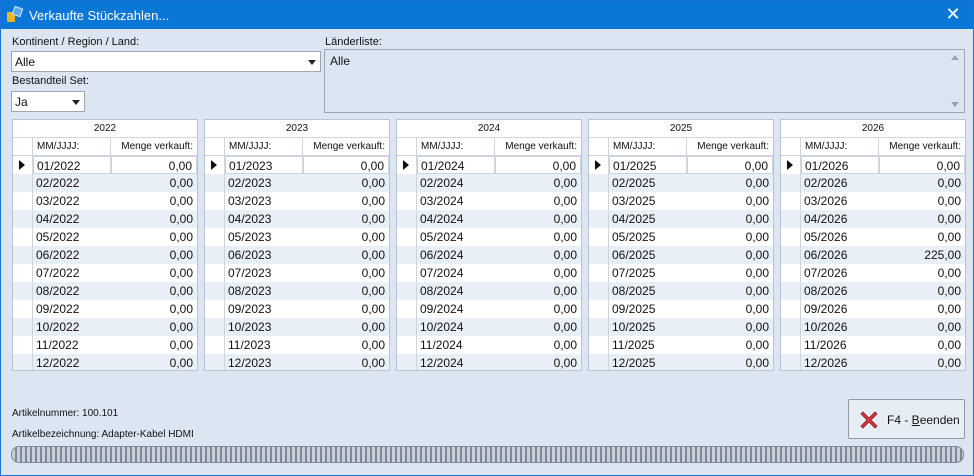  What do you see at coordinates (648, 345) in the screenshot?
I see `month-cell: 11/2025` at bounding box center [648, 345].